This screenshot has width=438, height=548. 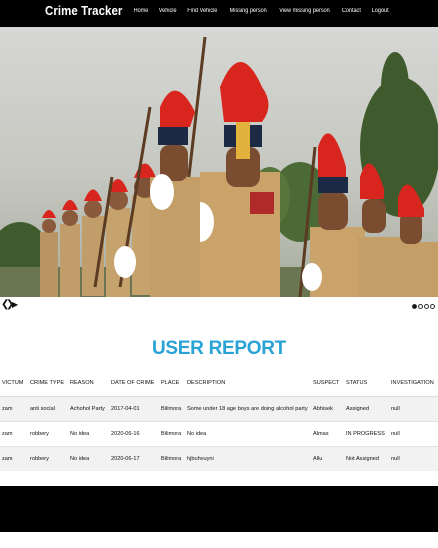 What do you see at coordinates (15, 304) in the screenshot?
I see `play-icon: ▶` at bounding box center [15, 304].